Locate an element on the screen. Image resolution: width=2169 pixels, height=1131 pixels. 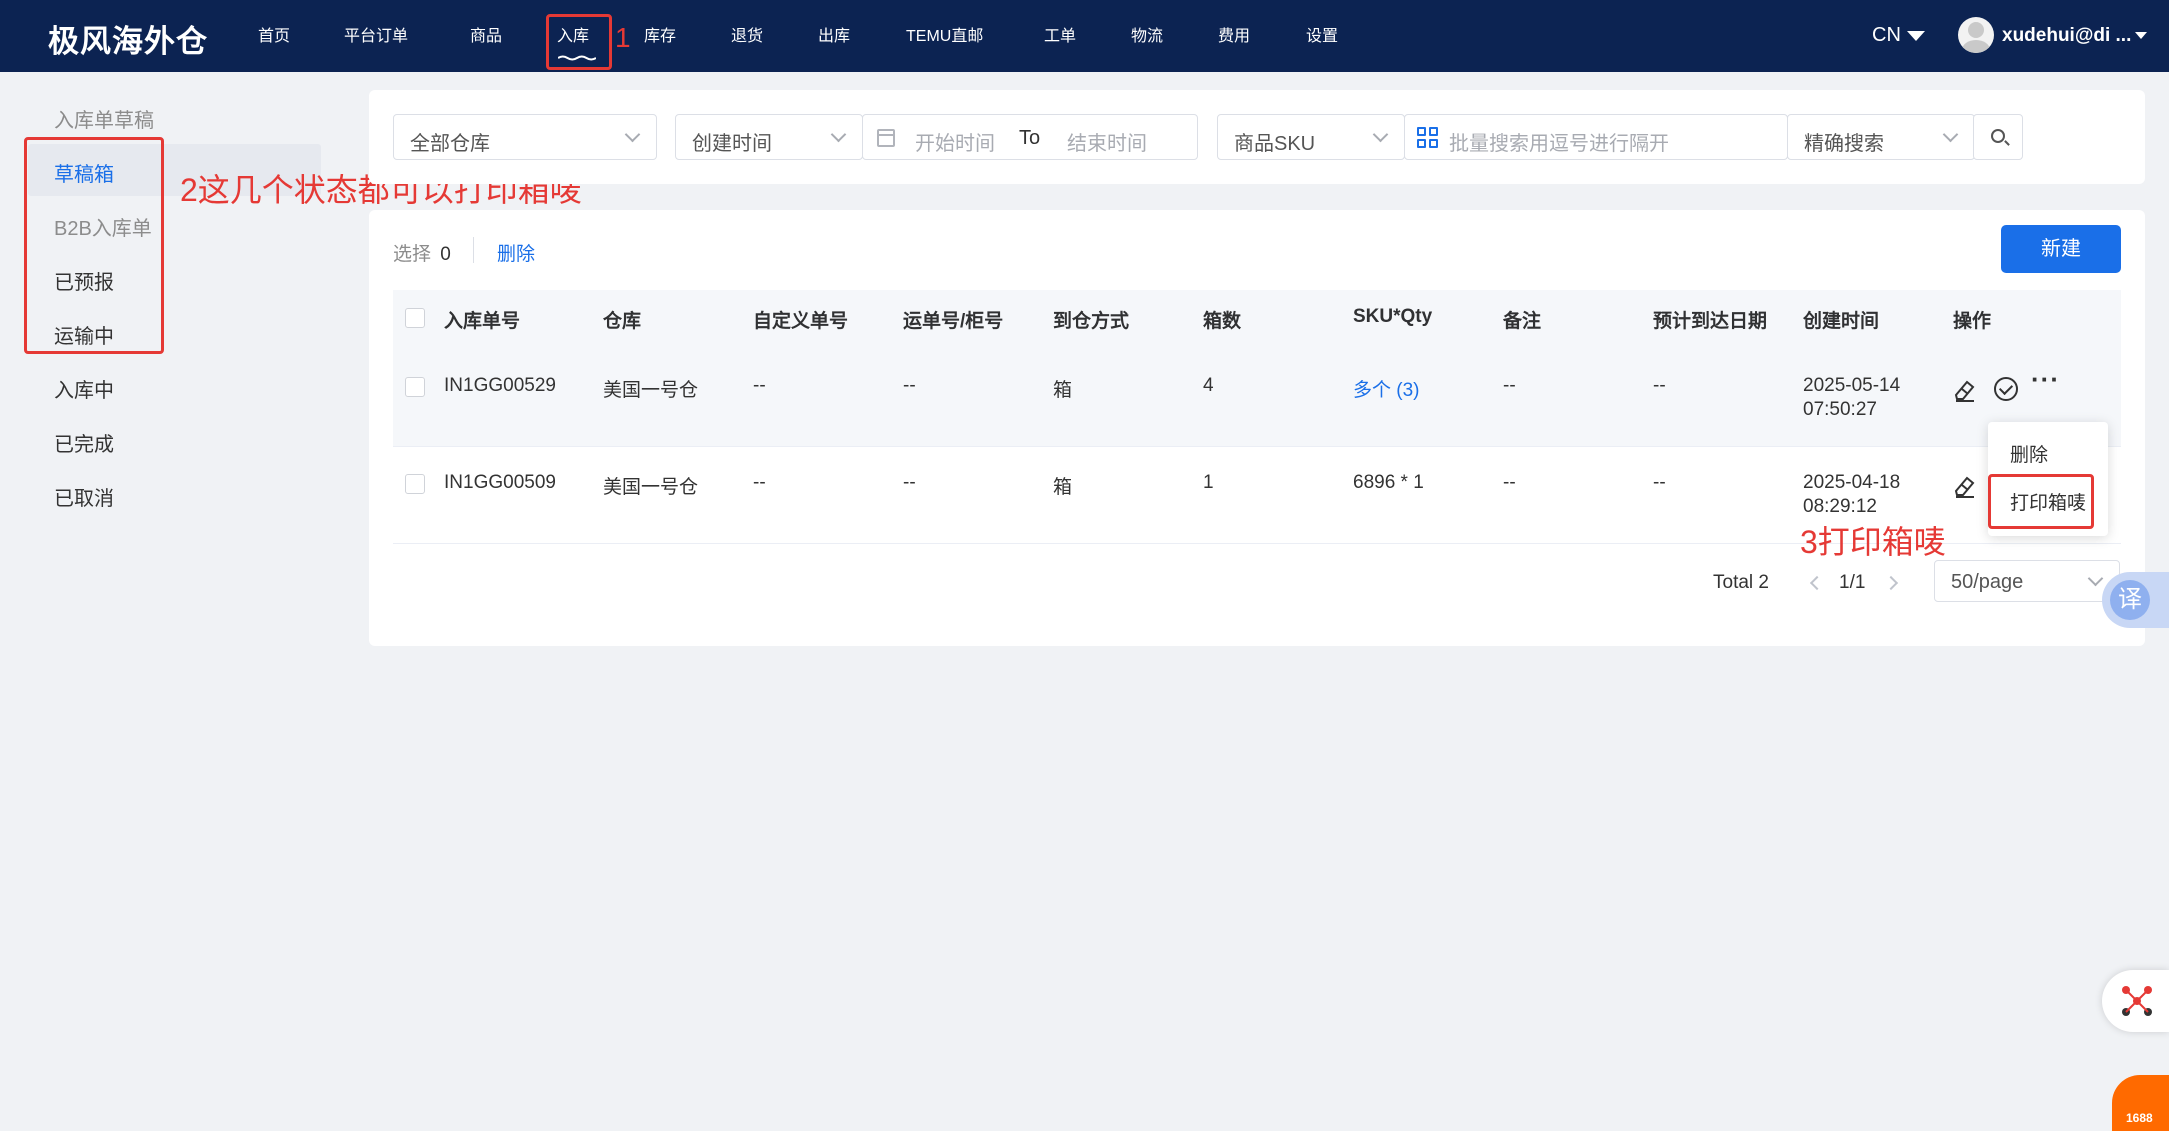
nav-platform-orders: 平台订单 is located at coordinates (376, 34).